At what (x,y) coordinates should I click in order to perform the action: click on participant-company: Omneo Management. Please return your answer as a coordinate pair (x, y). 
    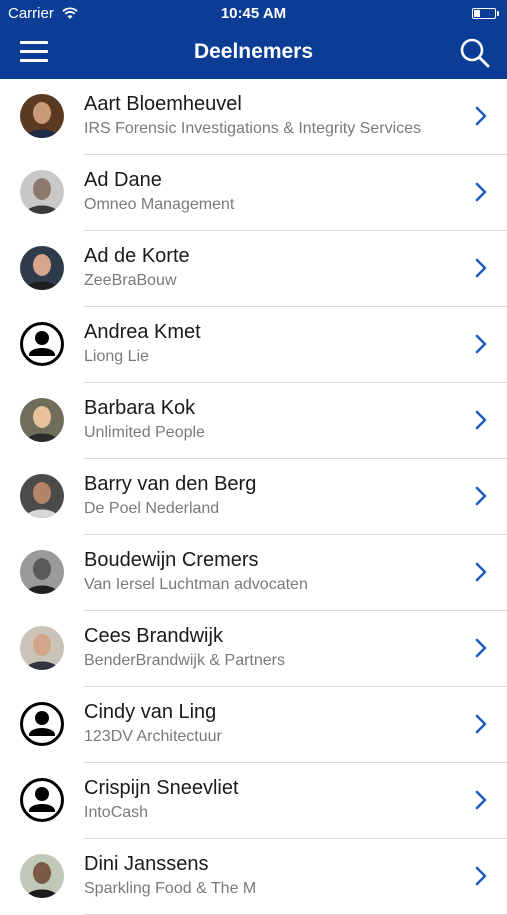
    Looking at the image, I should click on (159, 204).